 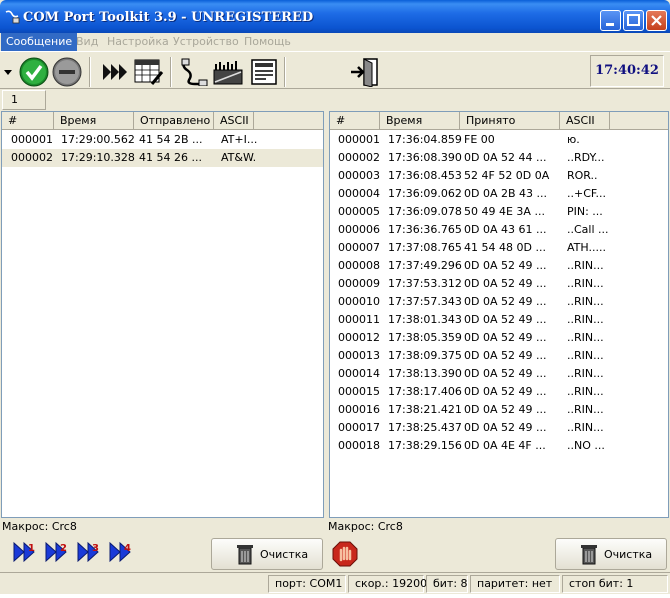 What do you see at coordinates (425, 319) in the screenshot?
I see `cell-time: 17:38:01.343` at bounding box center [425, 319].